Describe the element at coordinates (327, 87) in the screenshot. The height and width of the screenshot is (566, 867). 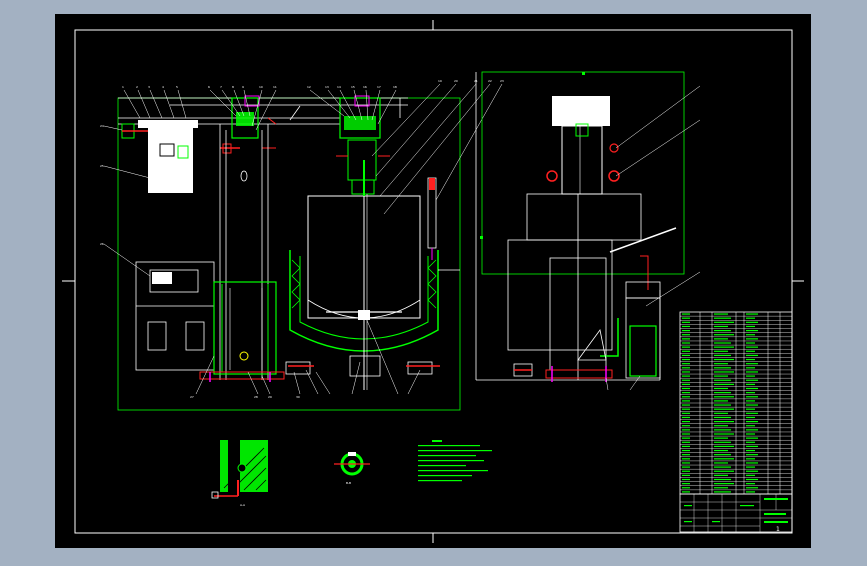
I see `svg-text: 13` at that location.